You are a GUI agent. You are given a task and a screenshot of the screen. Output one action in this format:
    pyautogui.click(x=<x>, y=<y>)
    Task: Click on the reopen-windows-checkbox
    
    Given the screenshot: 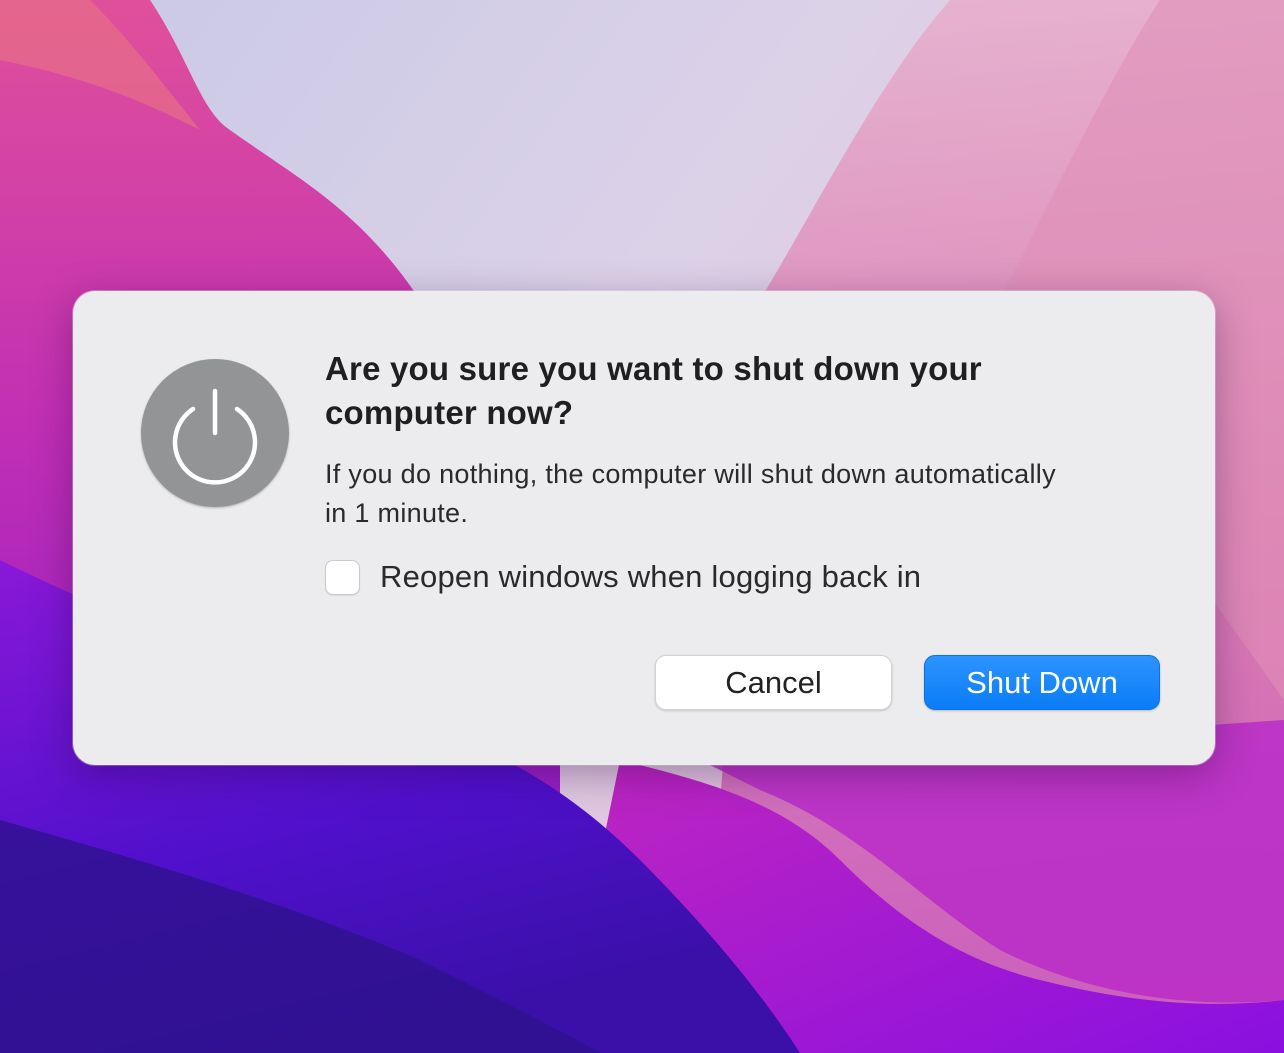 What is the action you would take?
    pyautogui.click(x=342, y=577)
    